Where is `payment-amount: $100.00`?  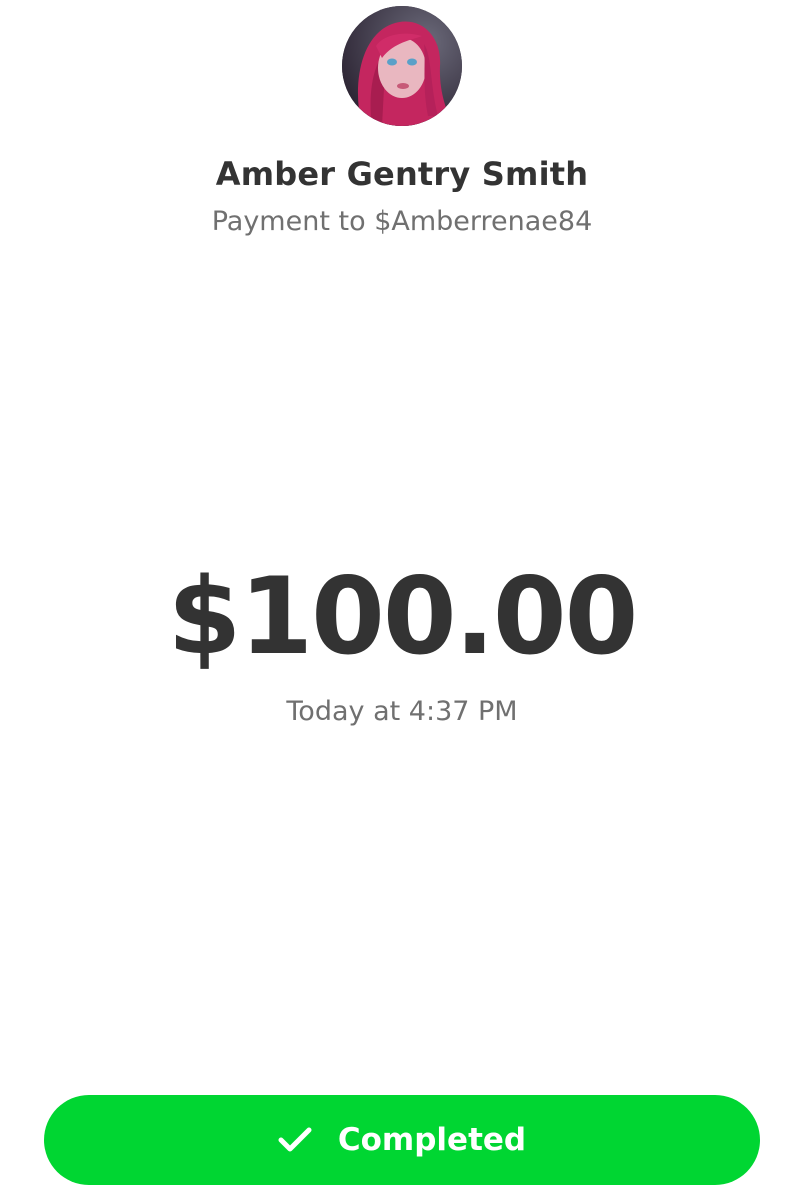
payment-amount: $100.00 is located at coordinates (403, 616).